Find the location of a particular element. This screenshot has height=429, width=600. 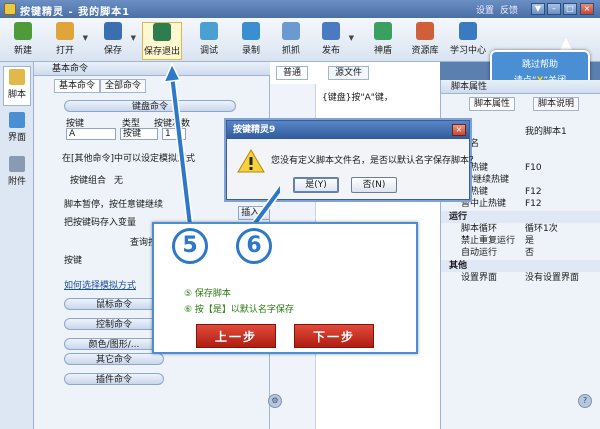

prop-category-other: 其他 is located at coordinates (520, 266).